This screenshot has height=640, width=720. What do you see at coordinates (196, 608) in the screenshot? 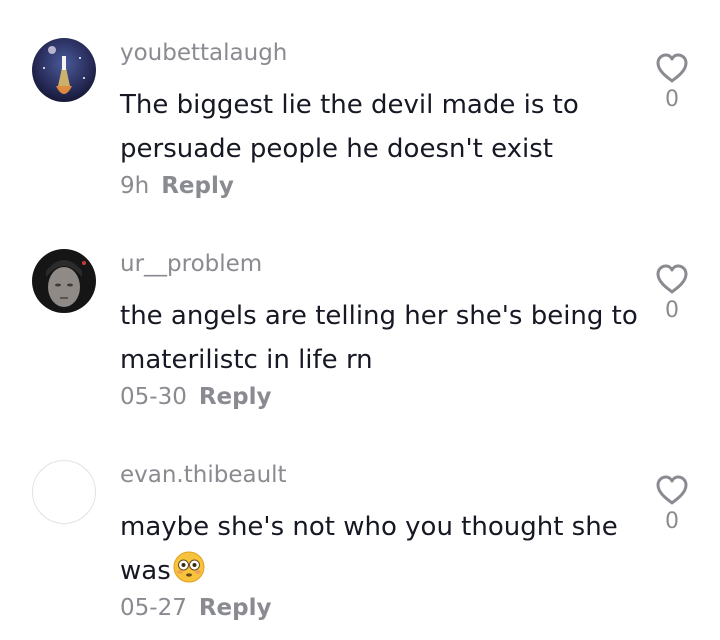
I see `comment-meta: 05-27 Reply` at bounding box center [196, 608].